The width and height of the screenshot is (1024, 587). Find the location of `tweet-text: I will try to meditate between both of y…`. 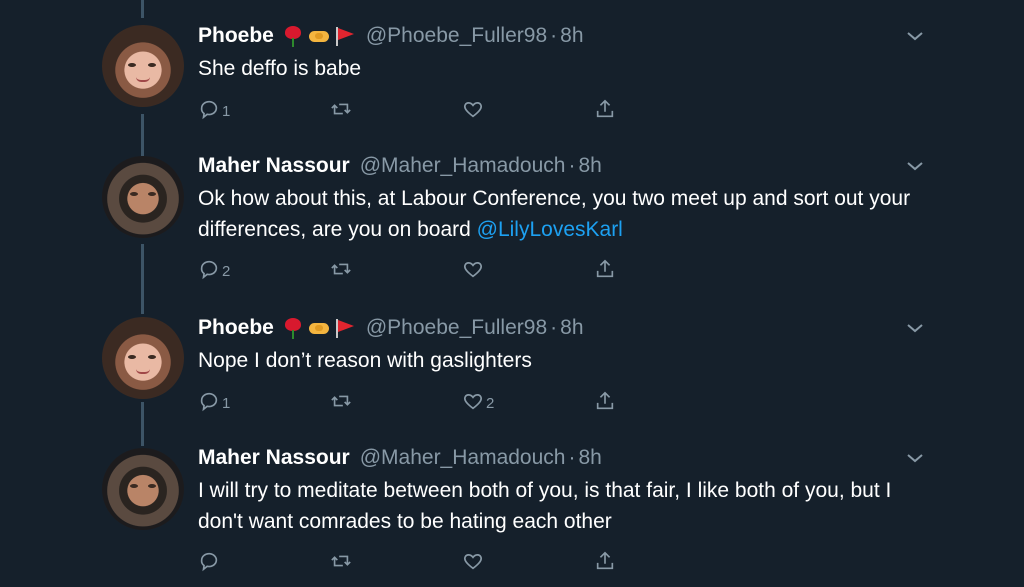

tweet-text: I will try to meditate between both of y… is located at coordinates (563, 506).